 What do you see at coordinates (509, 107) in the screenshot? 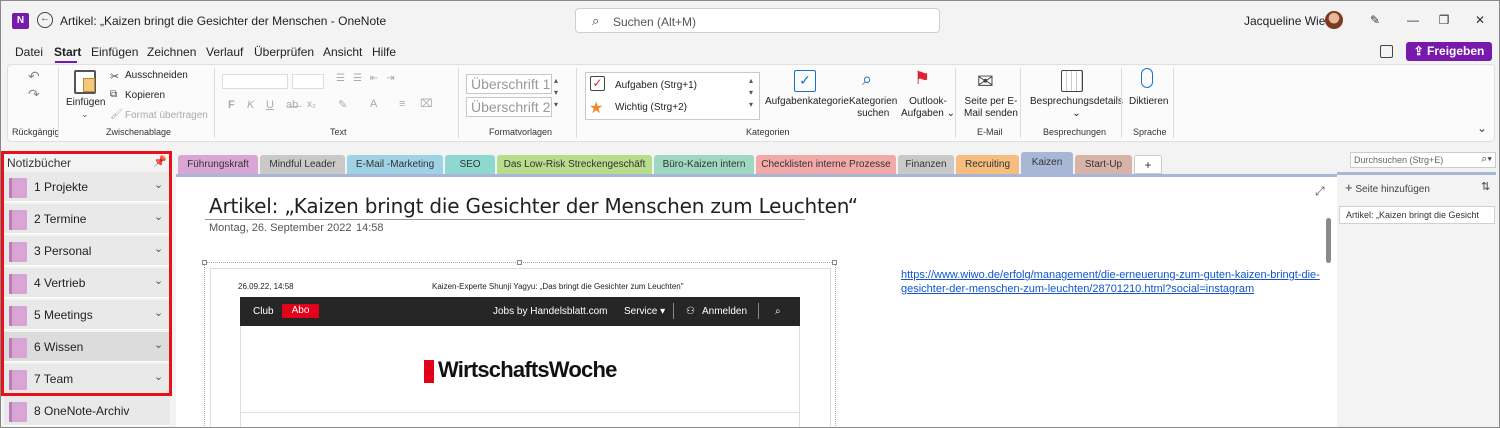
I see `style-heading-2: Überschrift 2` at bounding box center [509, 107].